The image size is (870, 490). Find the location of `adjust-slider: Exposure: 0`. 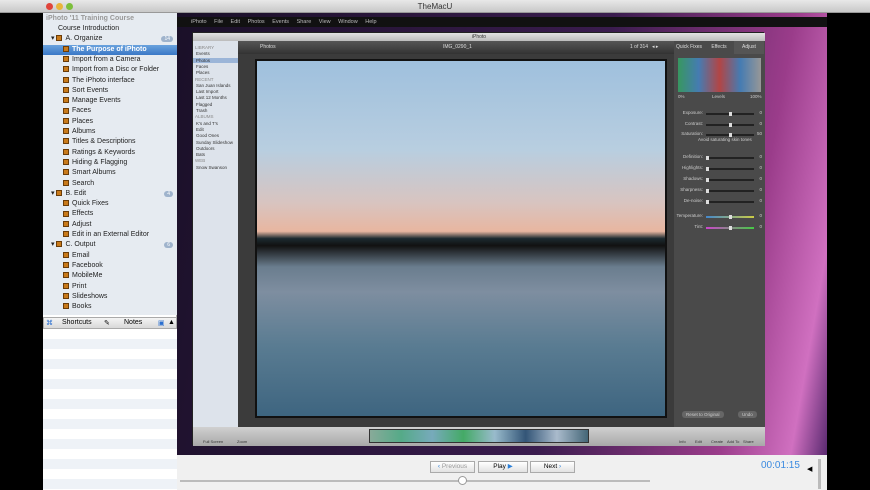

adjust-slider: Exposure: 0 is located at coordinates (719, 114).